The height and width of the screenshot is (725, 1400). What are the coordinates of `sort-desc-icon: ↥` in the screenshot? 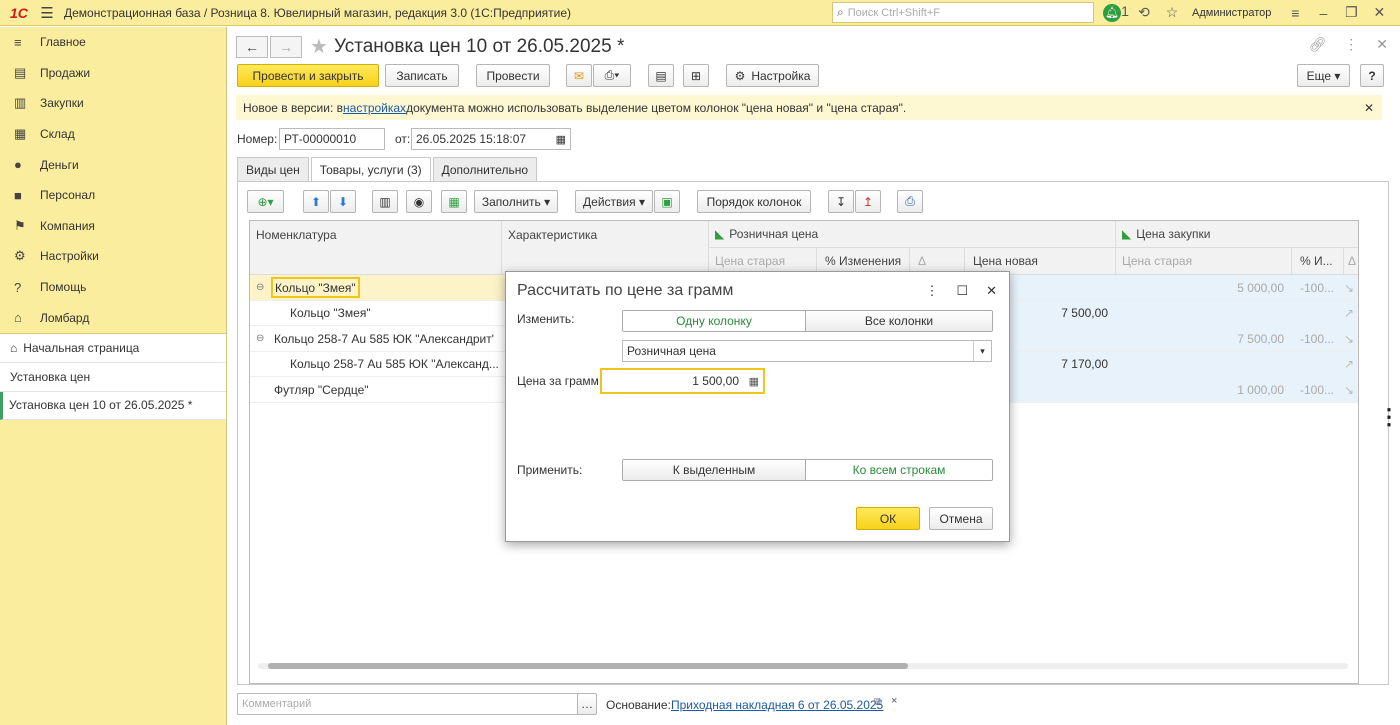 It's located at (868, 201).